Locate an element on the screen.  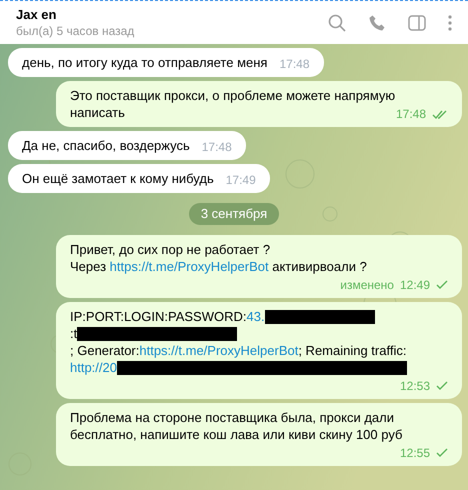
message-text: Привет, до сих пор не работает ? is located at coordinates (170, 249).